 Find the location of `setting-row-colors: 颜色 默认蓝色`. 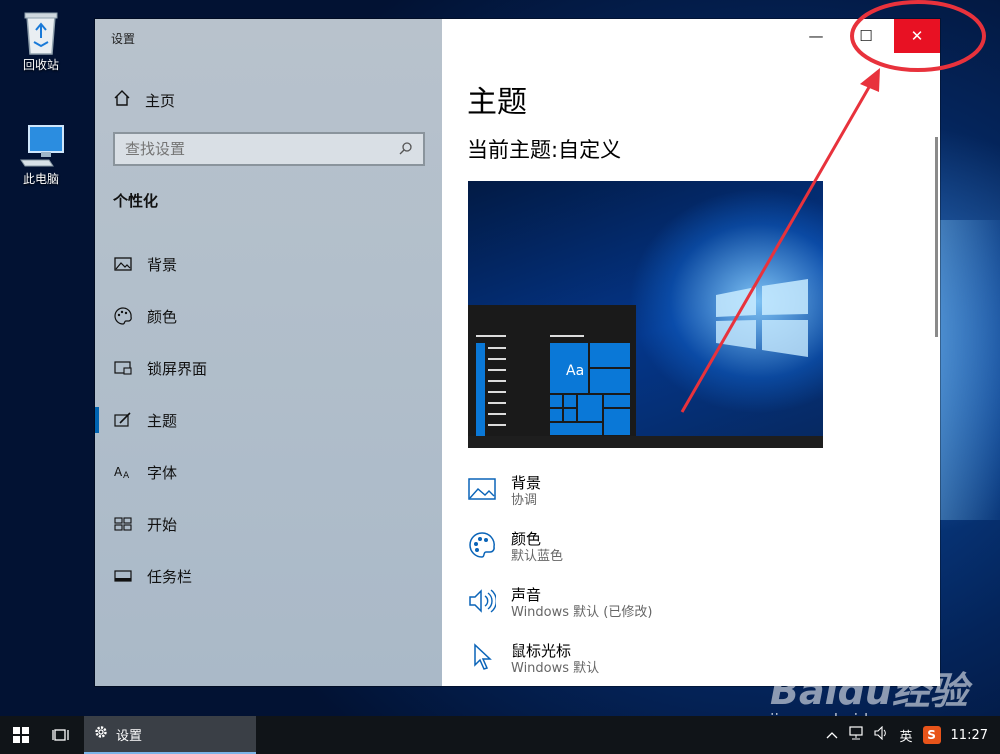

setting-row-colors: 颜色 默认蓝色 is located at coordinates (515, 548).